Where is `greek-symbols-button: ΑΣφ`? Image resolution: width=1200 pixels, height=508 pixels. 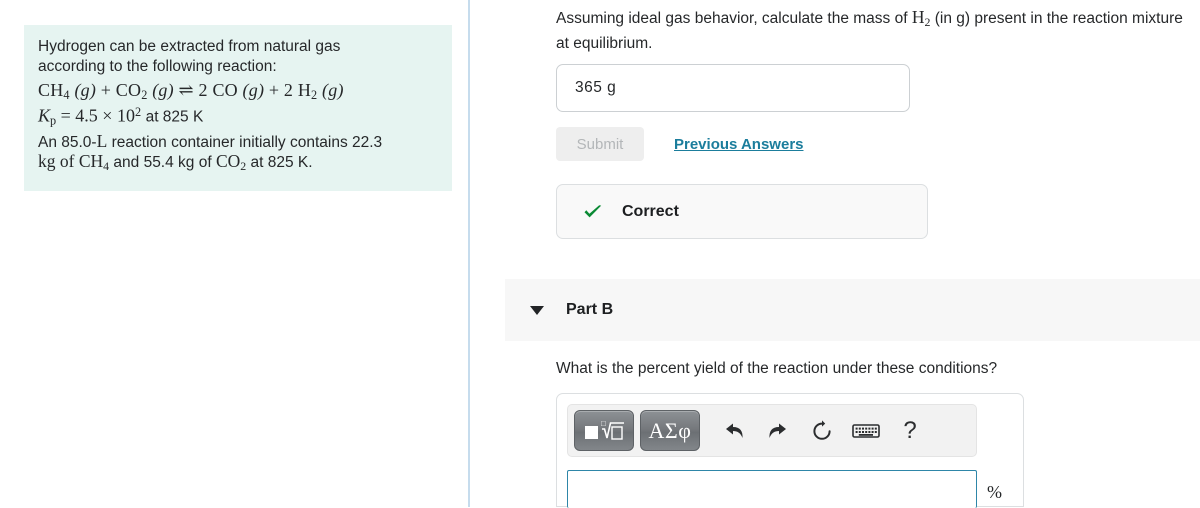
greek-symbols-button: ΑΣφ is located at coordinates (670, 430).